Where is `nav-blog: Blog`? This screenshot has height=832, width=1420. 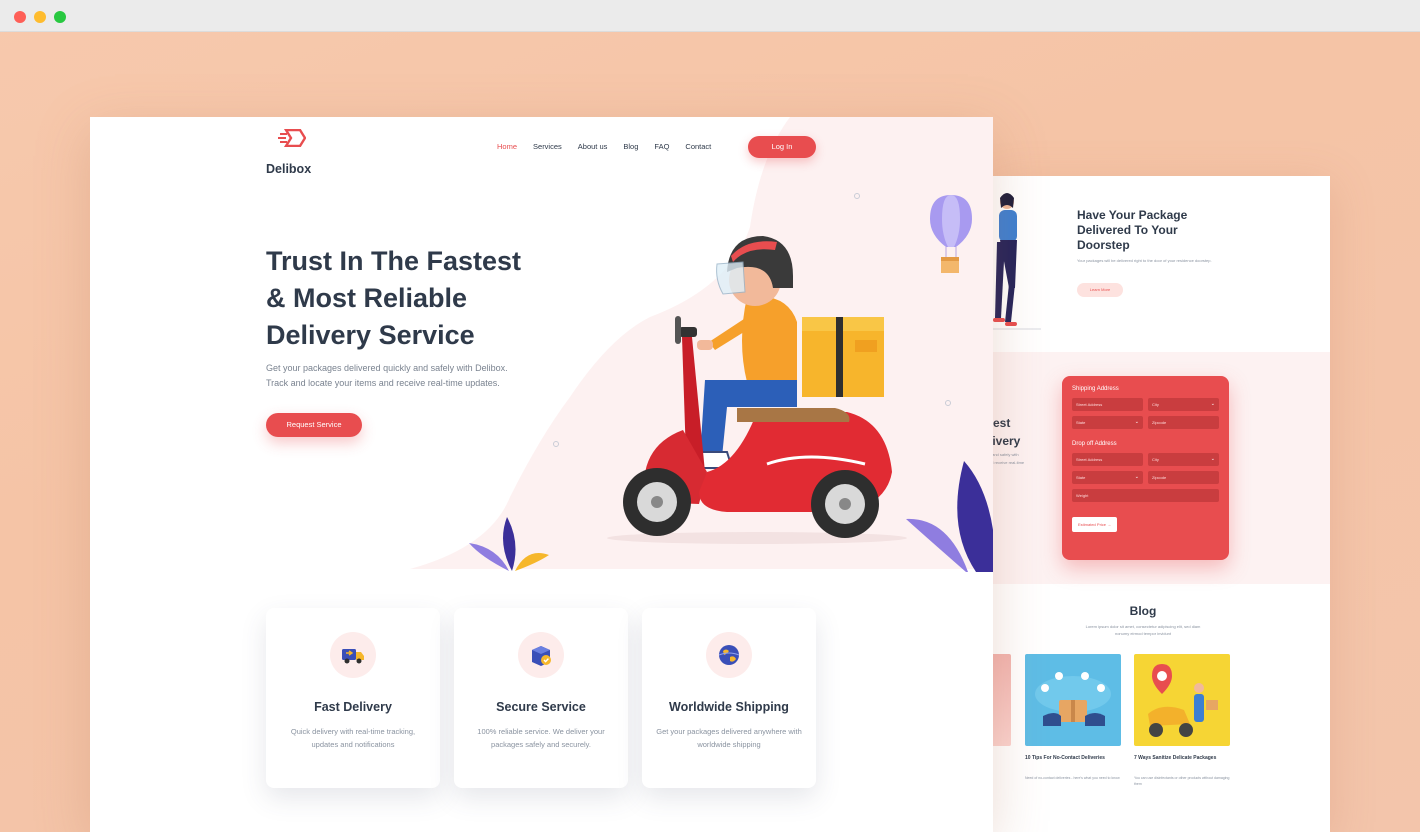 nav-blog: Blog is located at coordinates (630, 146).